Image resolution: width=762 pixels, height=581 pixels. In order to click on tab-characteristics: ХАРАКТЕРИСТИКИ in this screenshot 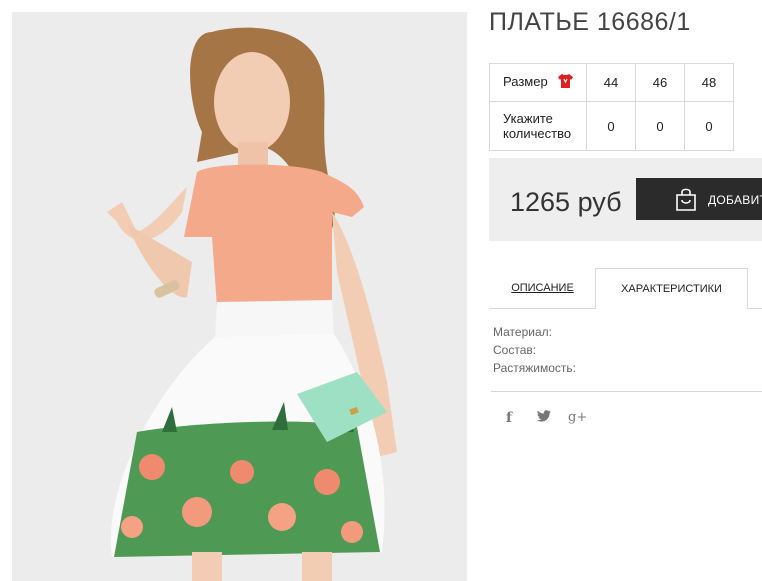, I will do `click(671, 288)`.